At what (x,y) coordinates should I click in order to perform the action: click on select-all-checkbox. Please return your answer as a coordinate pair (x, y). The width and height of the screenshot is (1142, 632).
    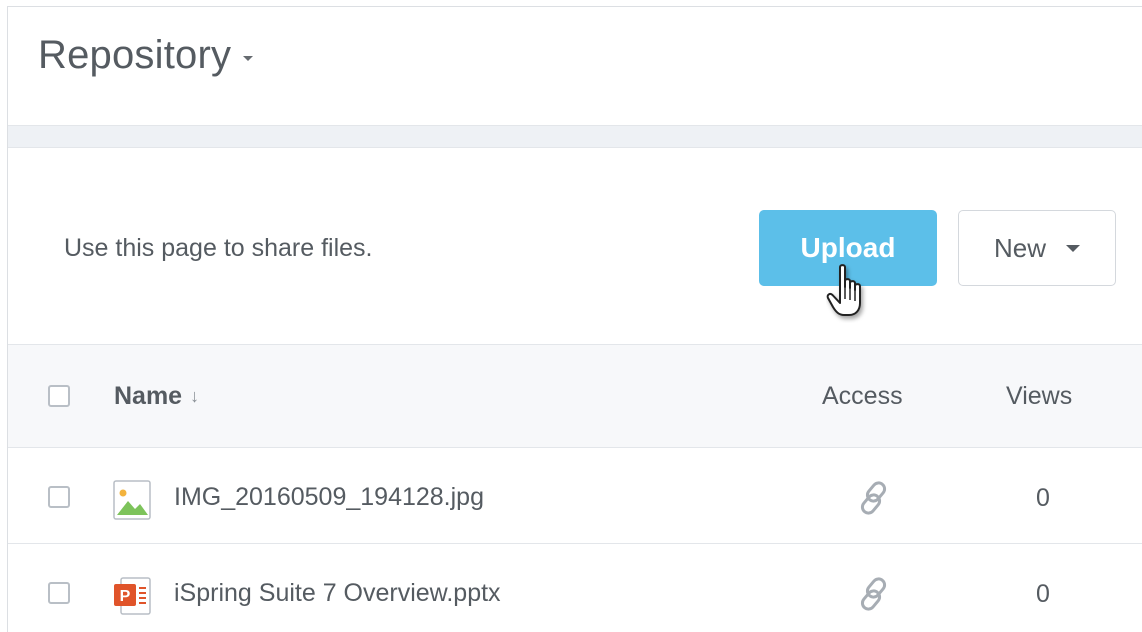
    Looking at the image, I should click on (59, 396).